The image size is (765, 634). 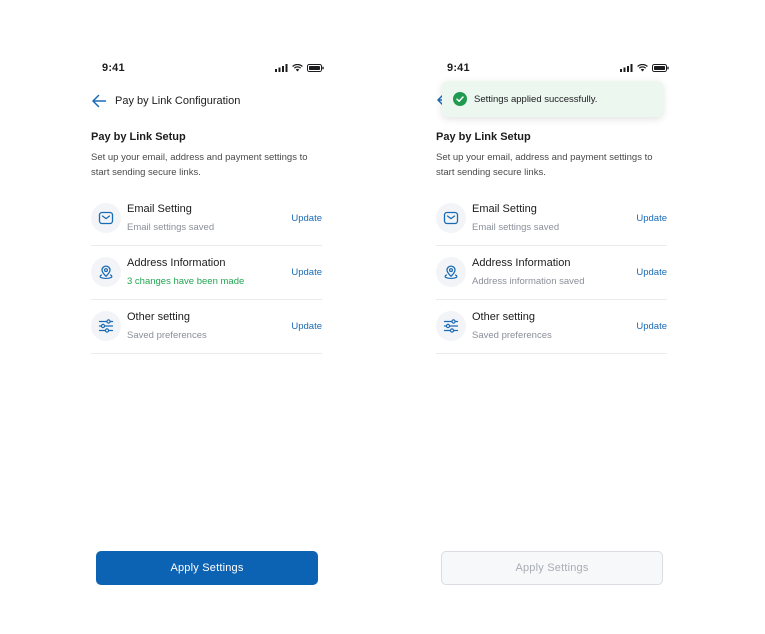 I want to click on nav-header: Pay by Link Configuration, so click(x=208, y=101).